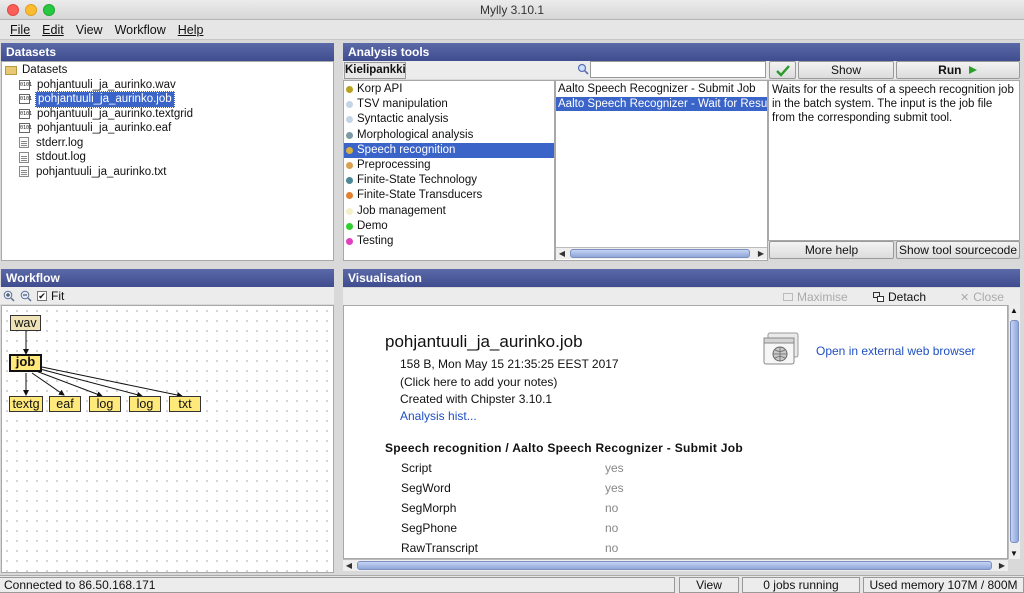  I want to click on parameter-value: no, so click(612, 548).